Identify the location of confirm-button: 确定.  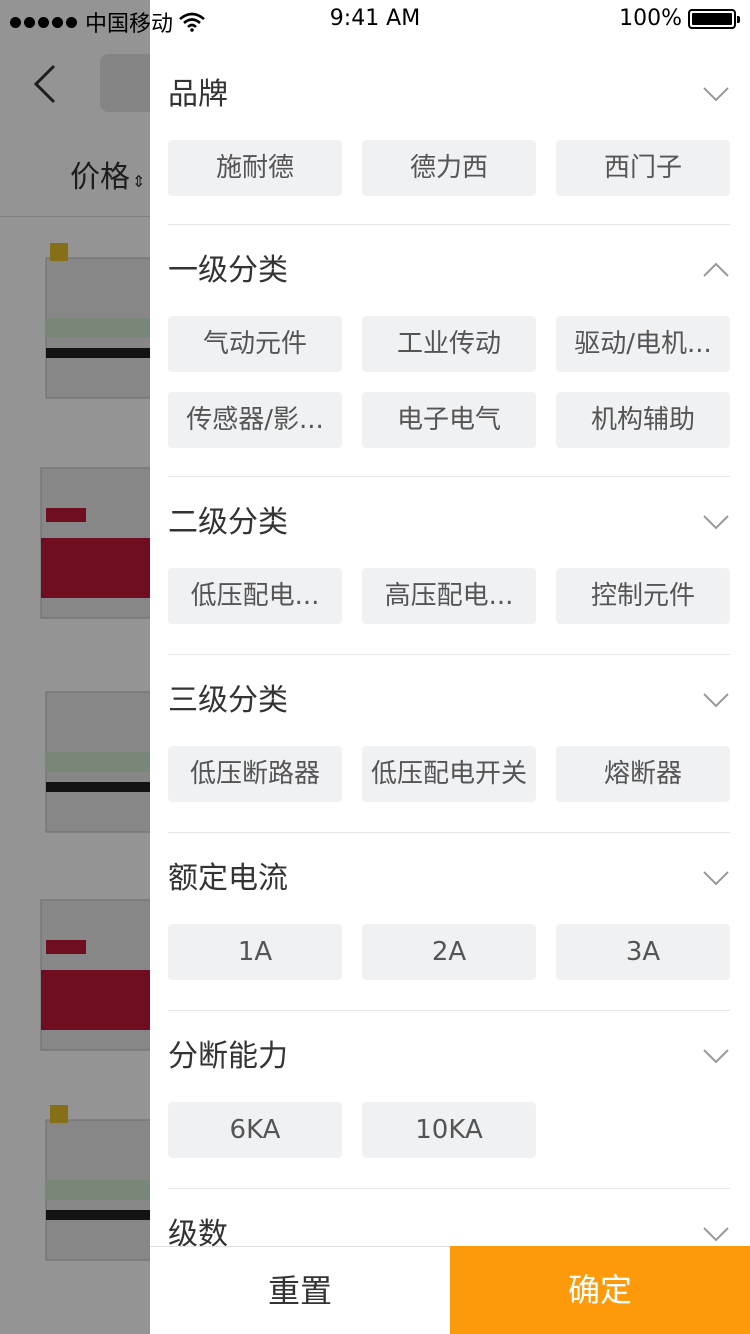
(600, 1290).